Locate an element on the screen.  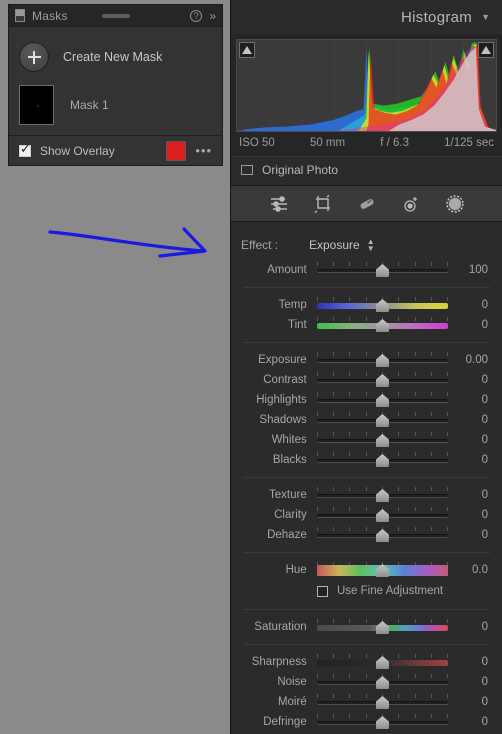
healing-brush-icon is located at coordinates (367, 204).